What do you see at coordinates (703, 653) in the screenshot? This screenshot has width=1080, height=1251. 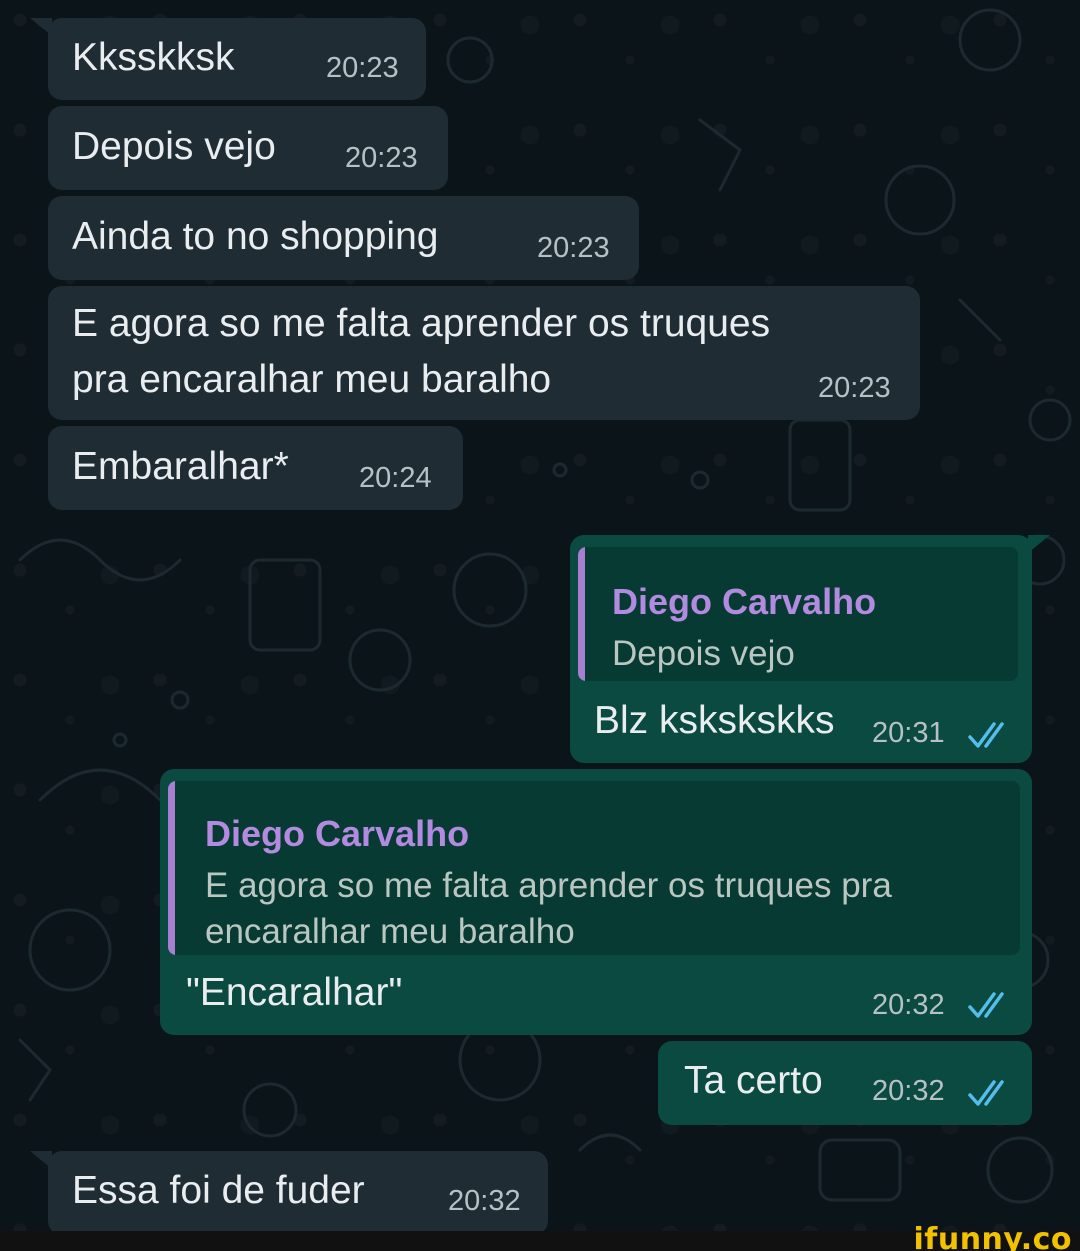 I see `quote-text: Depois vejo` at bounding box center [703, 653].